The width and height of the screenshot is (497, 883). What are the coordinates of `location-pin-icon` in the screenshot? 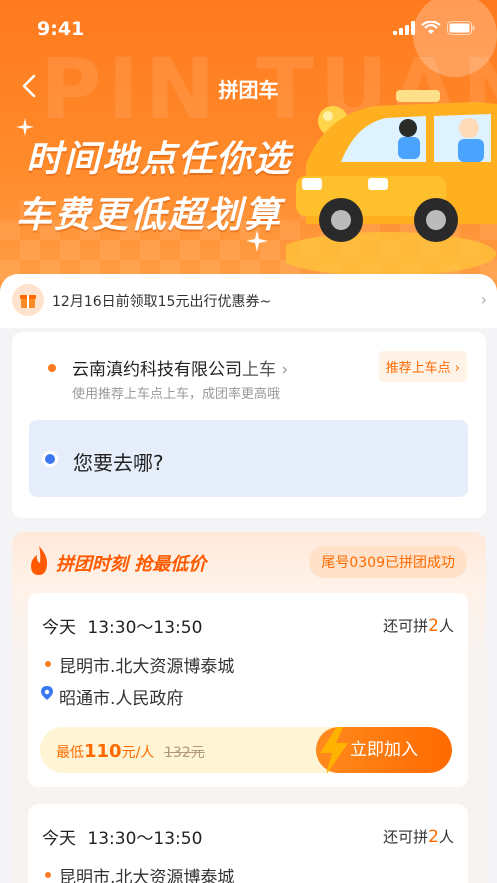 It's located at (47, 693).